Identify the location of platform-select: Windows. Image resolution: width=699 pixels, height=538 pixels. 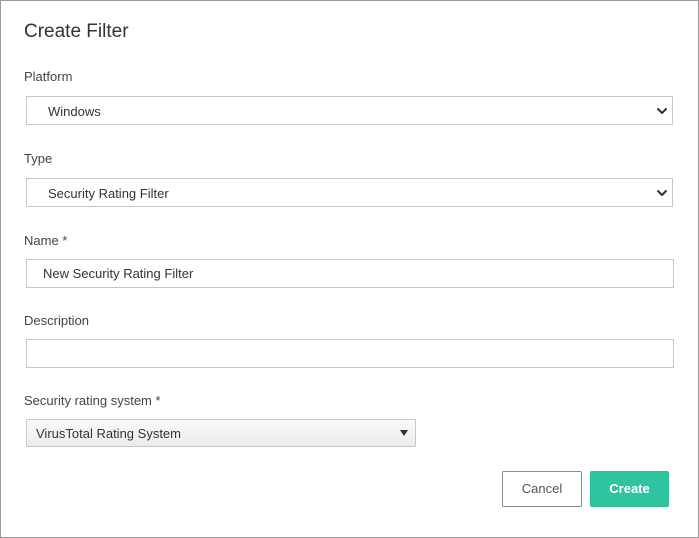
(349, 110).